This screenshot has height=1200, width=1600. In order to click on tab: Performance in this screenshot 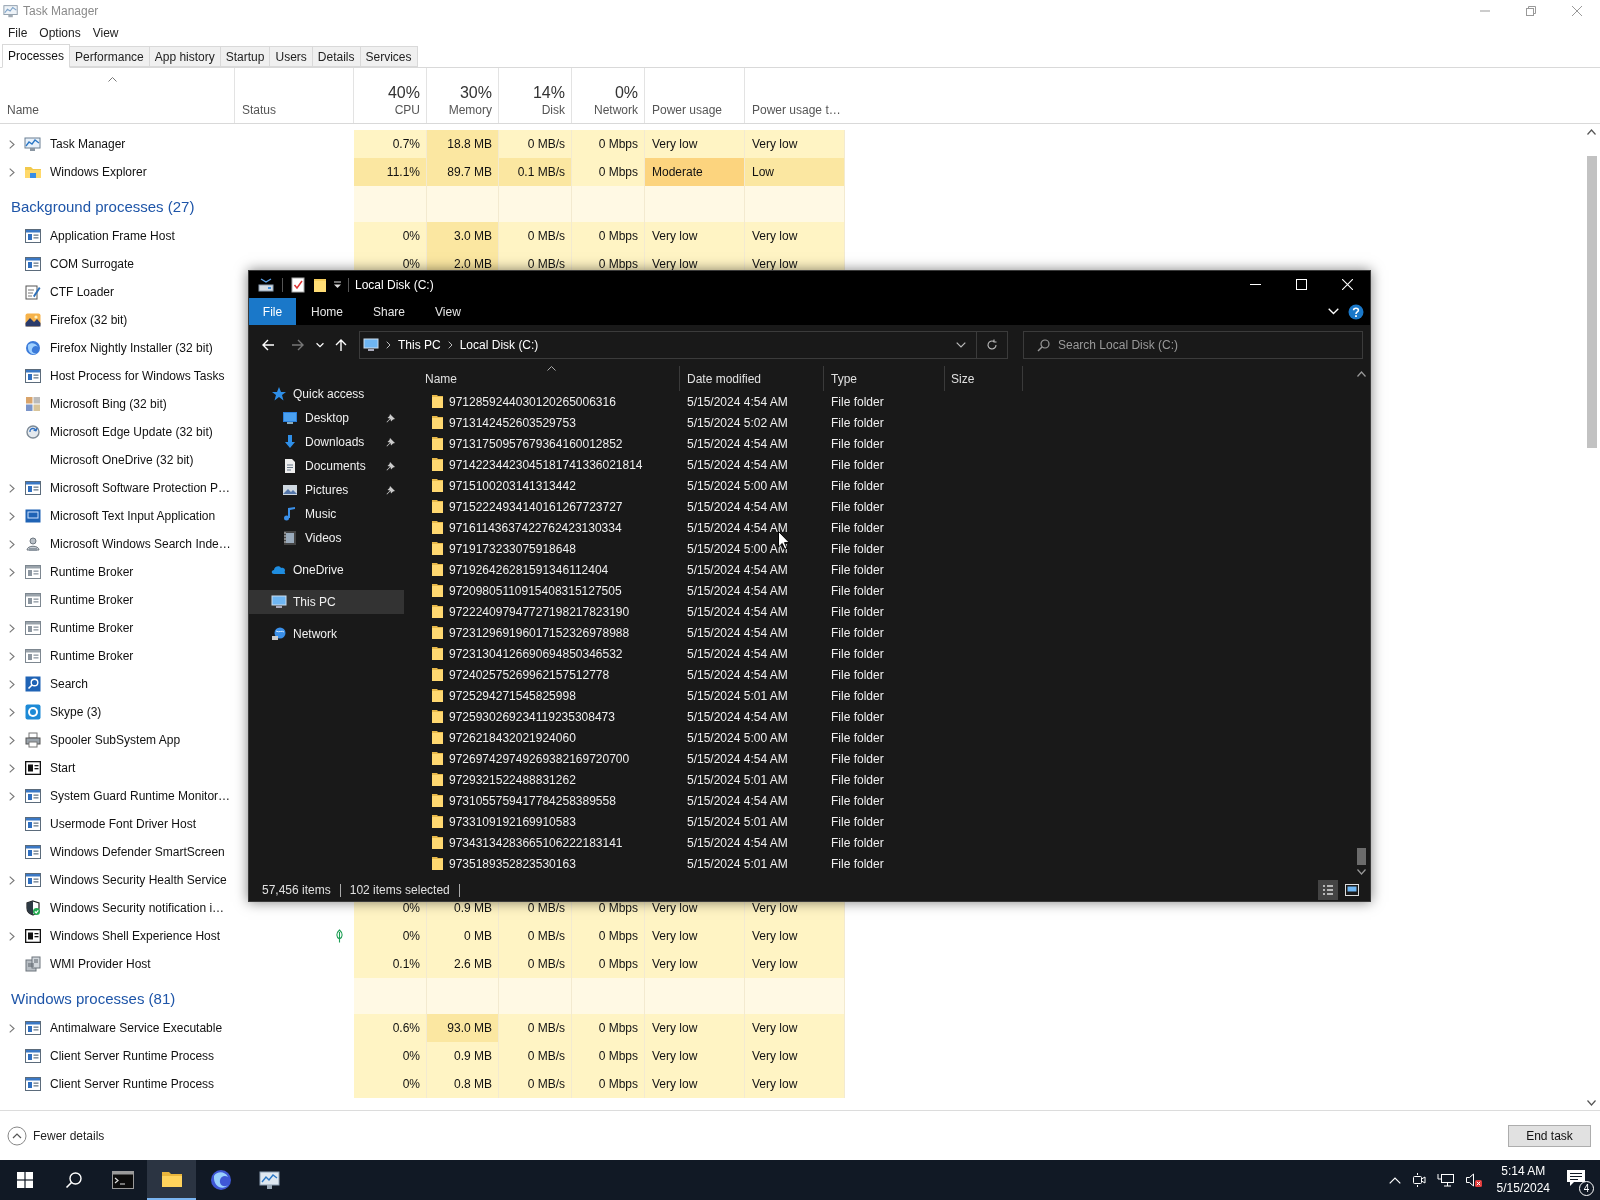, I will do `click(110, 56)`.